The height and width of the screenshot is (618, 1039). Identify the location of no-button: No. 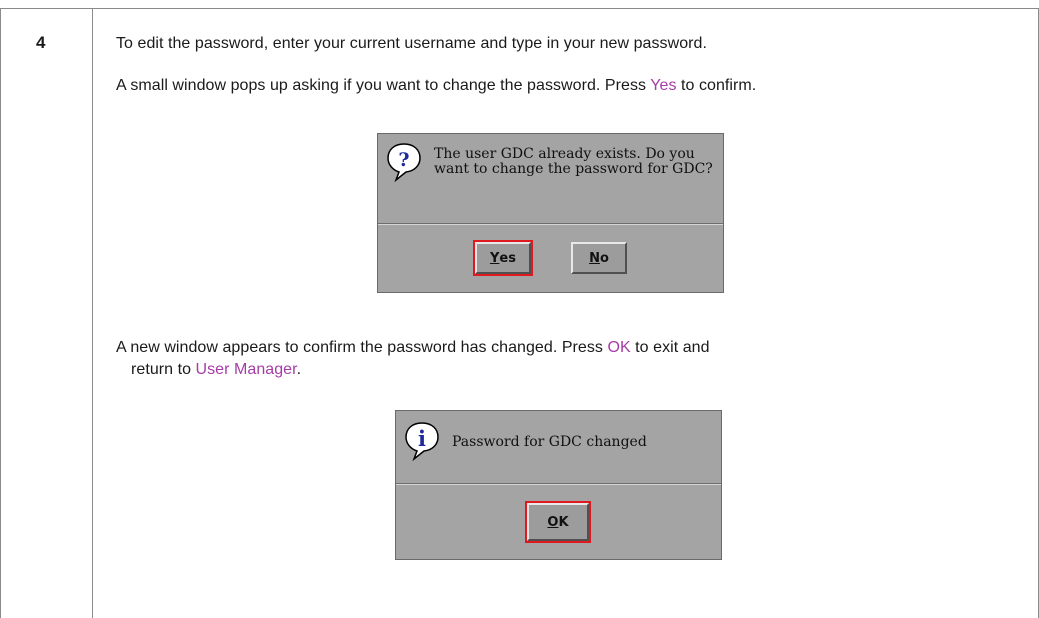
(599, 258).